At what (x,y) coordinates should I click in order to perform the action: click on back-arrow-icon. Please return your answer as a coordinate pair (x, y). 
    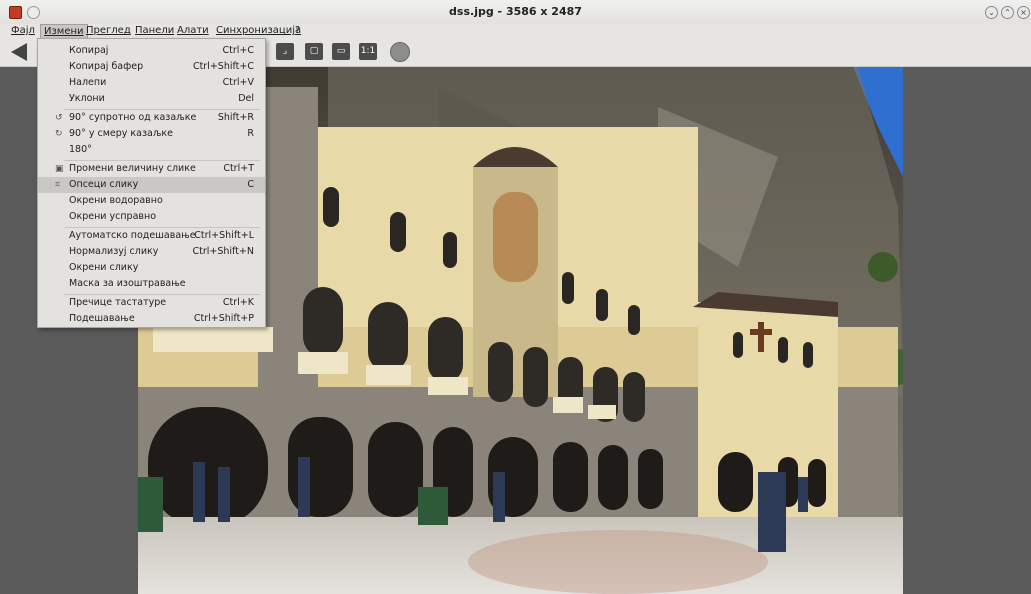
    Looking at the image, I should click on (19, 52).